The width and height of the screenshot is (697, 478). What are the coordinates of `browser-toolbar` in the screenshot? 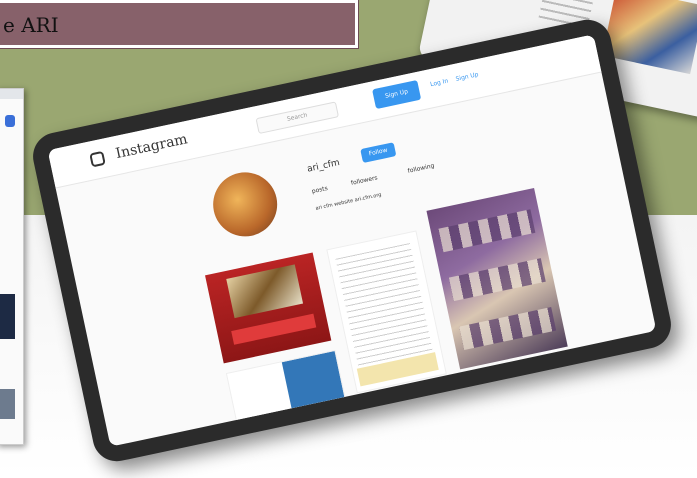 It's located at (11, 94).